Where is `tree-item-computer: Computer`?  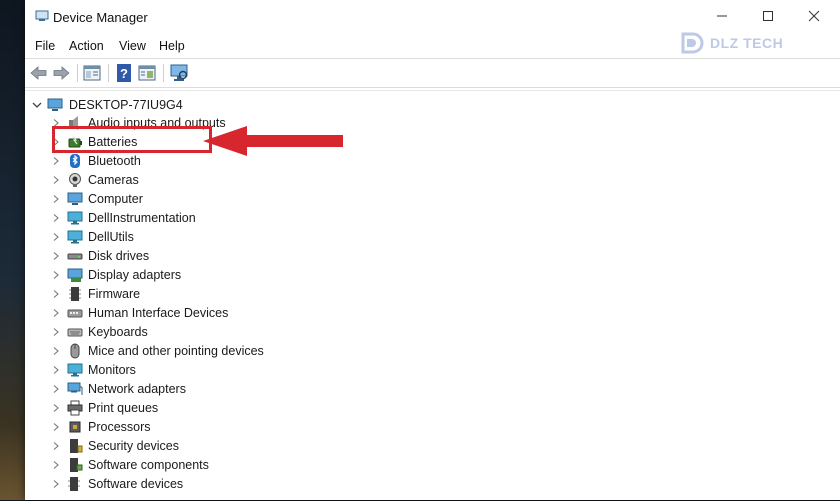 tree-item-computer: Computer is located at coordinates (97, 198).